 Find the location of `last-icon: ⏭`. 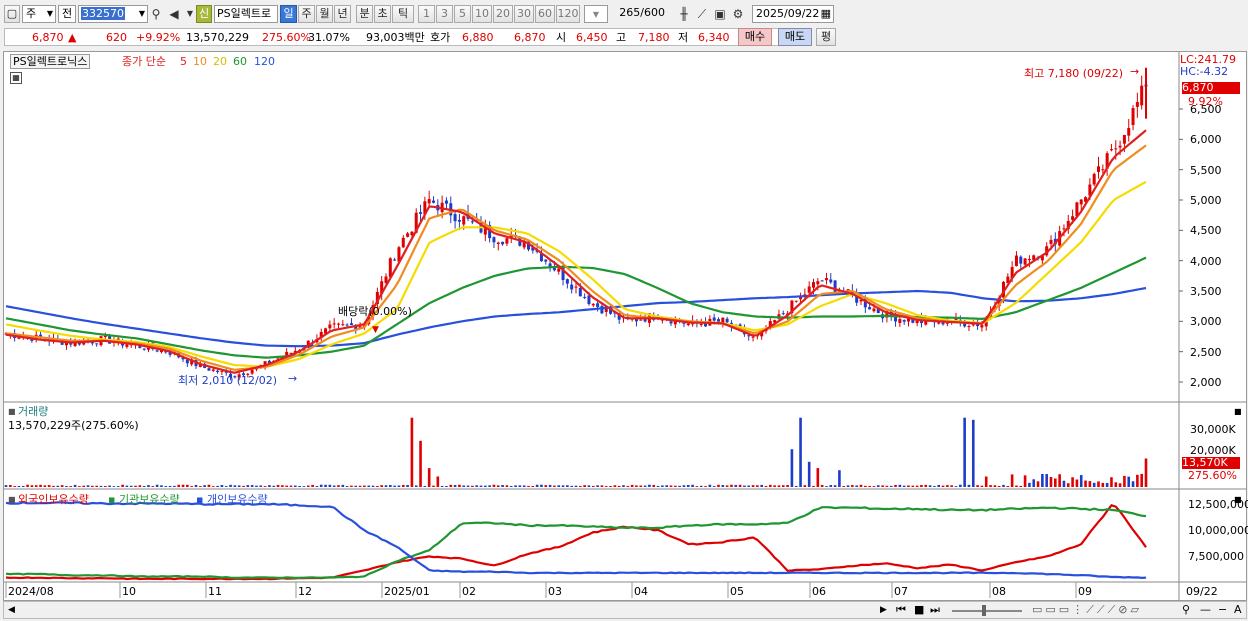

last-icon: ⏭ is located at coordinates (935, 609).